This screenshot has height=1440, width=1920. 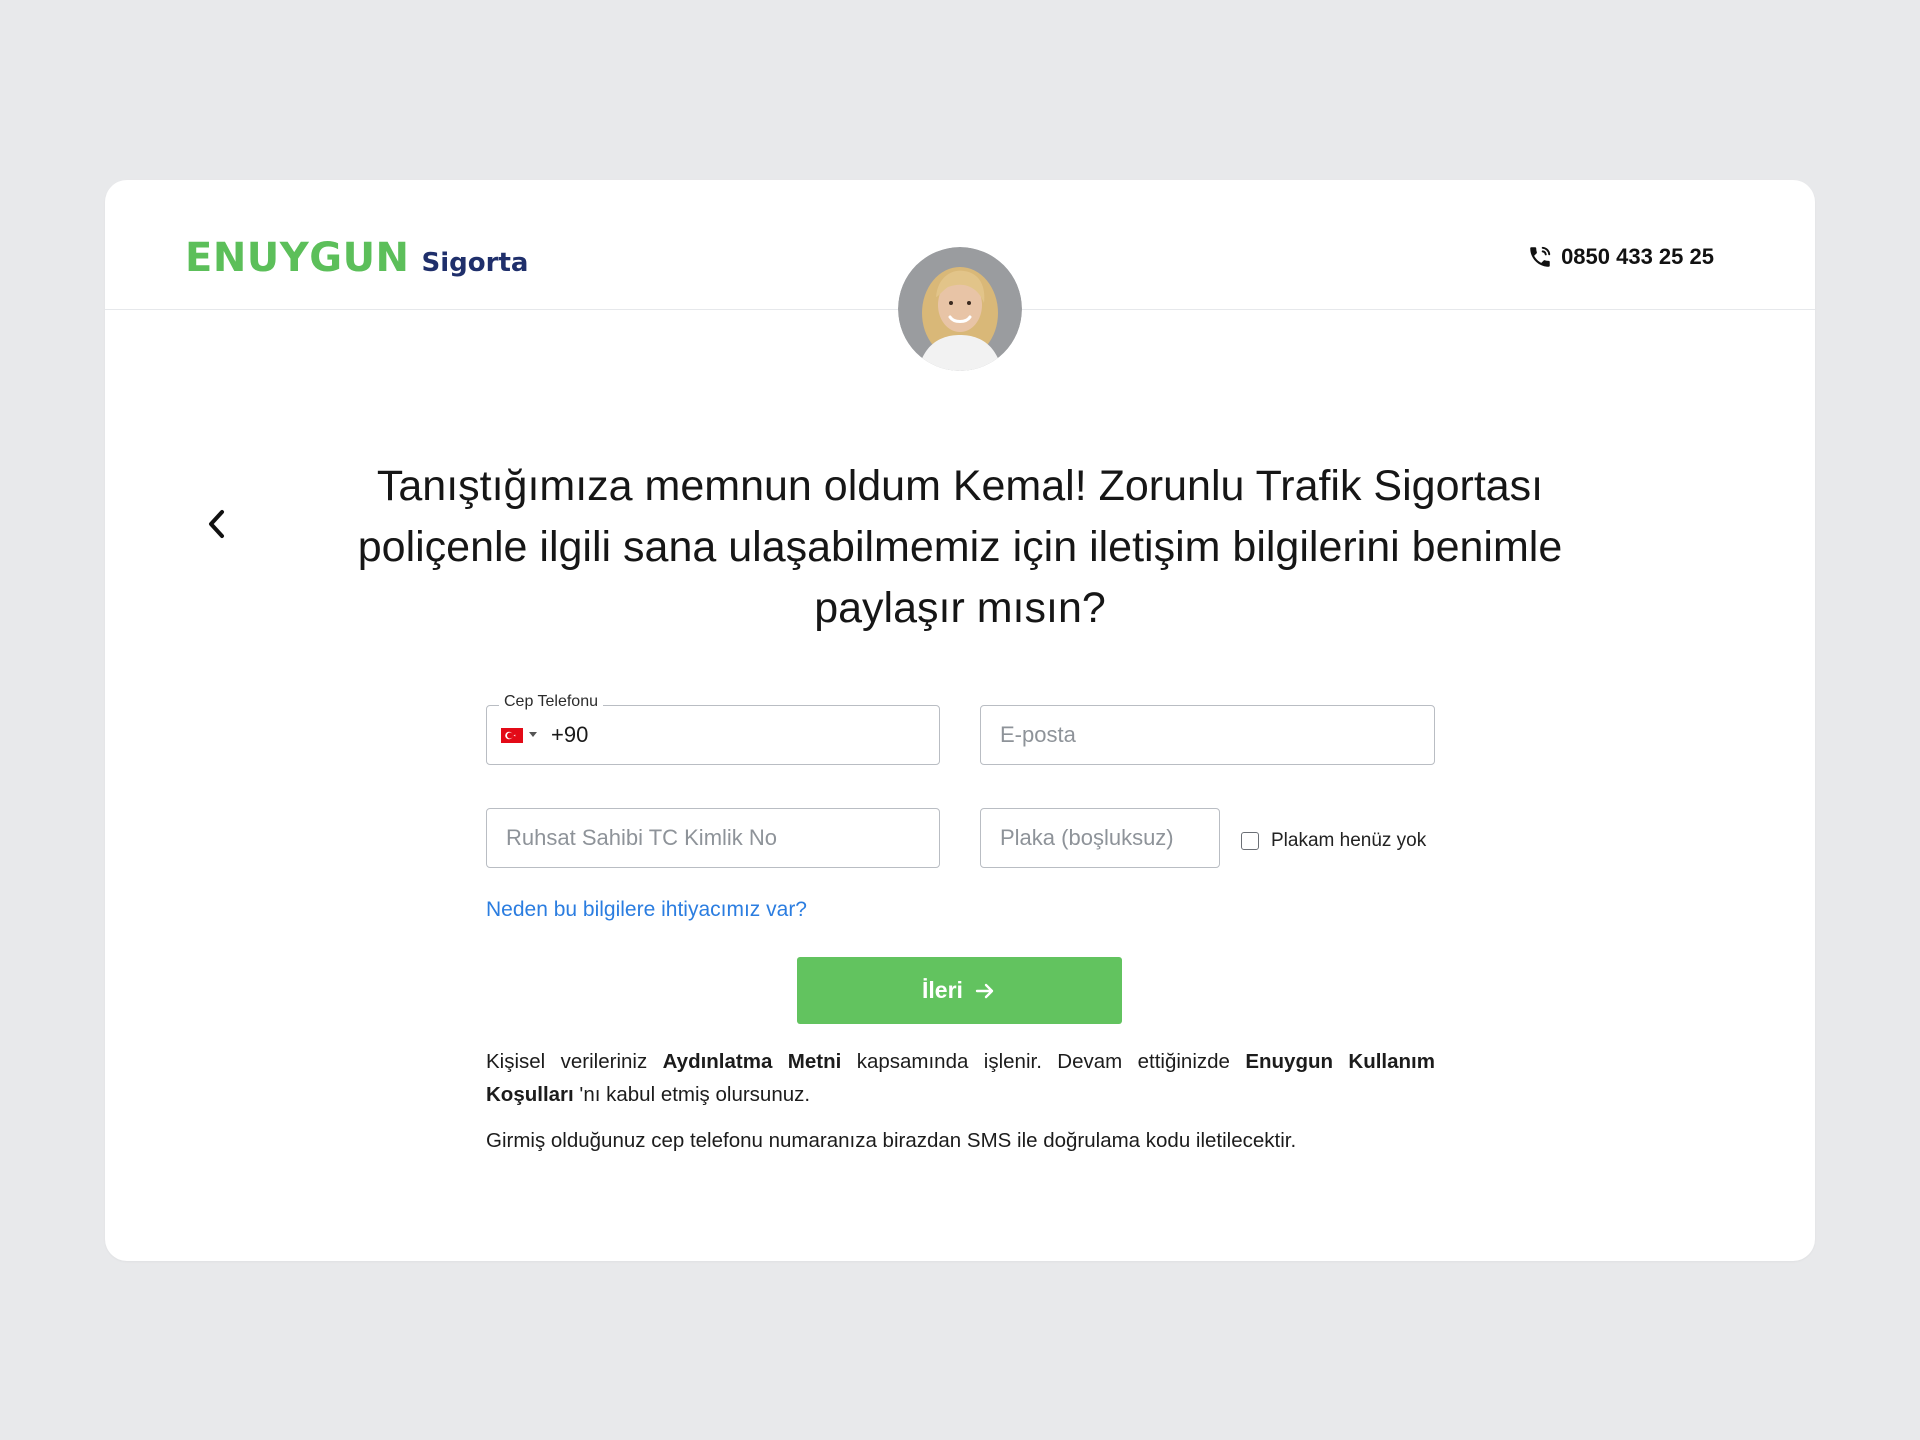 I want to click on plate-field, so click(x=1100, y=838).